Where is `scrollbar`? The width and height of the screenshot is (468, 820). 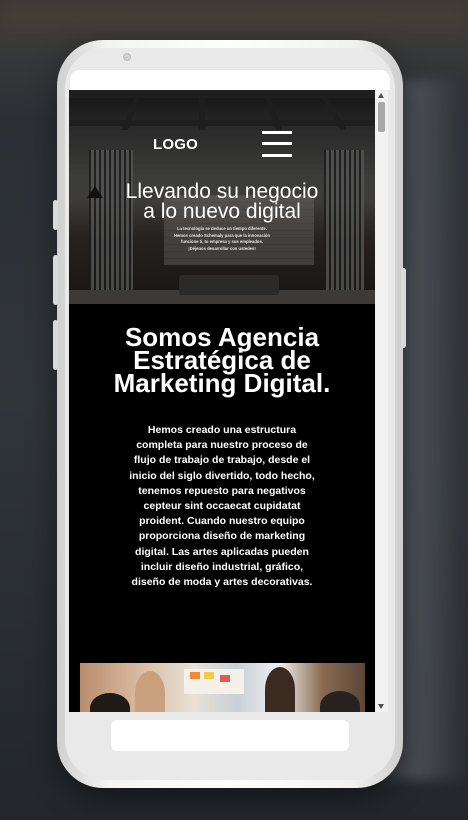
scrollbar is located at coordinates (381, 401).